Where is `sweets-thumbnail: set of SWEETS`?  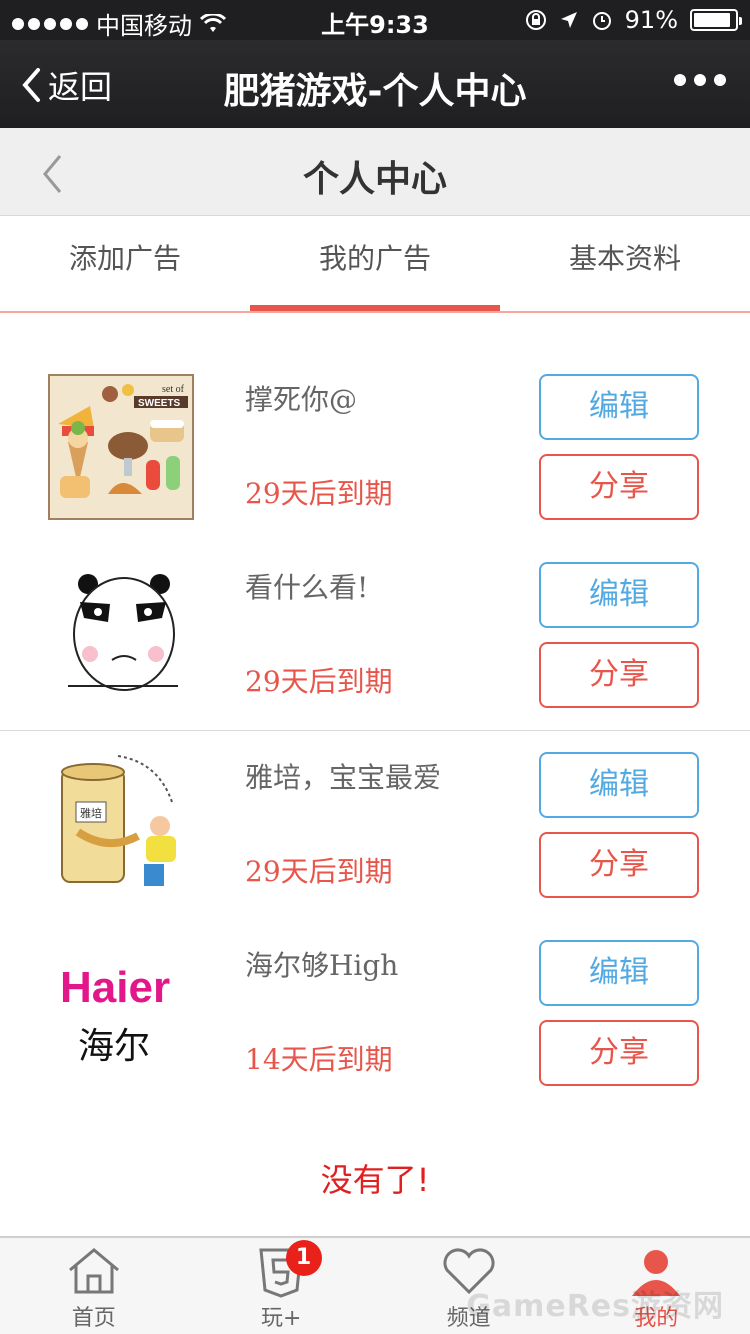 sweets-thumbnail: set of SWEETS is located at coordinates (121, 447).